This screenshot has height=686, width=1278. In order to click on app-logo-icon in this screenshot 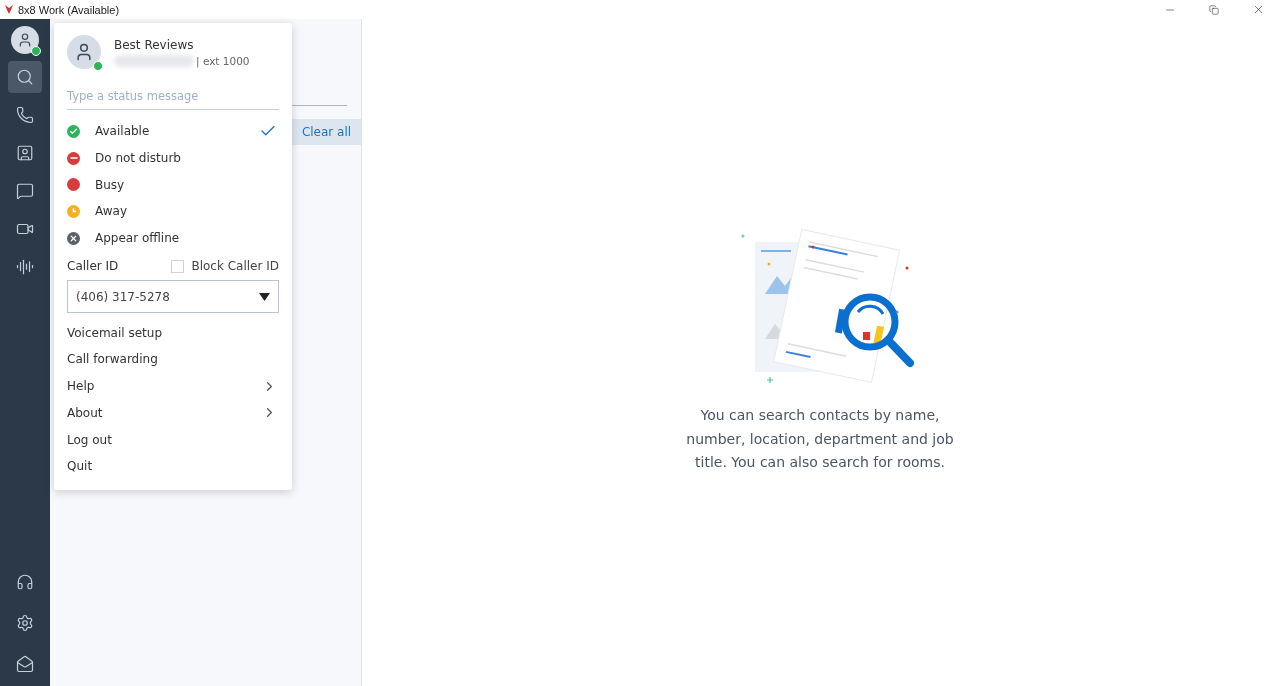, I will do `click(9, 9)`.